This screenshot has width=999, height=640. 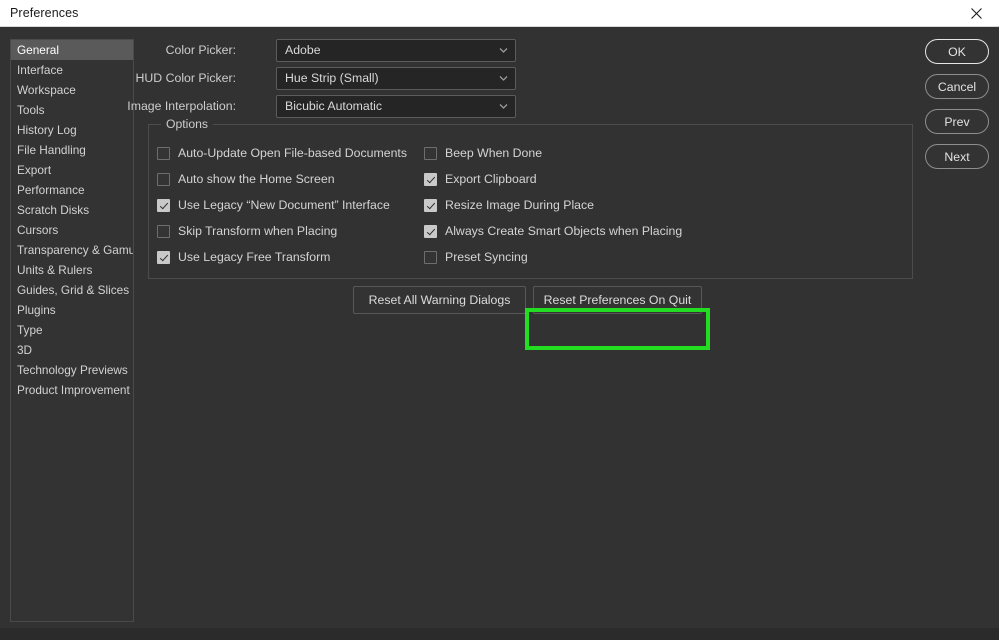 What do you see at coordinates (617, 329) in the screenshot?
I see `highlight-annotation` at bounding box center [617, 329].